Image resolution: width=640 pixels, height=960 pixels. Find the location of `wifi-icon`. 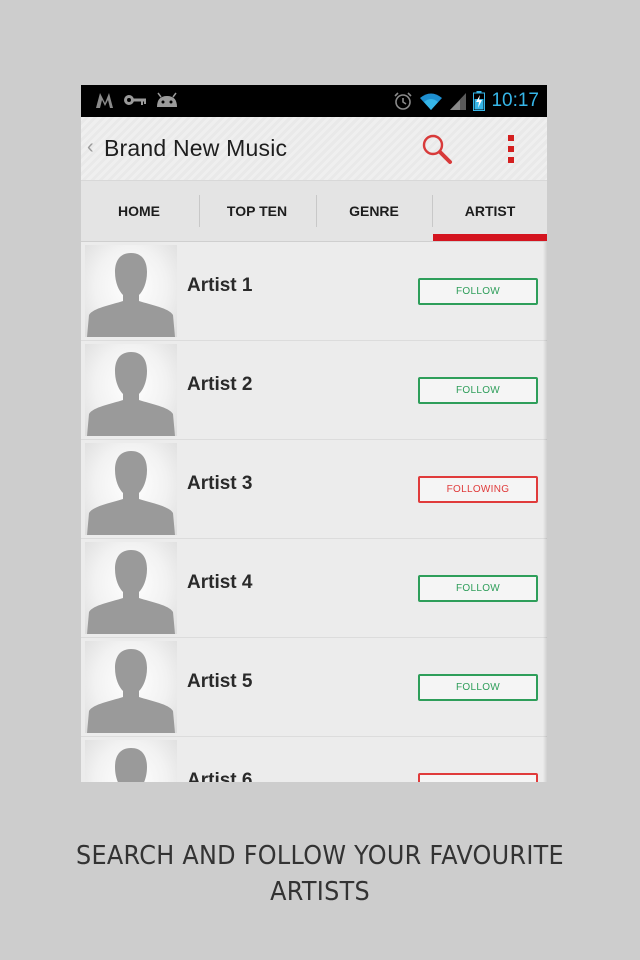

wifi-icon is located at coordinates (431, 101).